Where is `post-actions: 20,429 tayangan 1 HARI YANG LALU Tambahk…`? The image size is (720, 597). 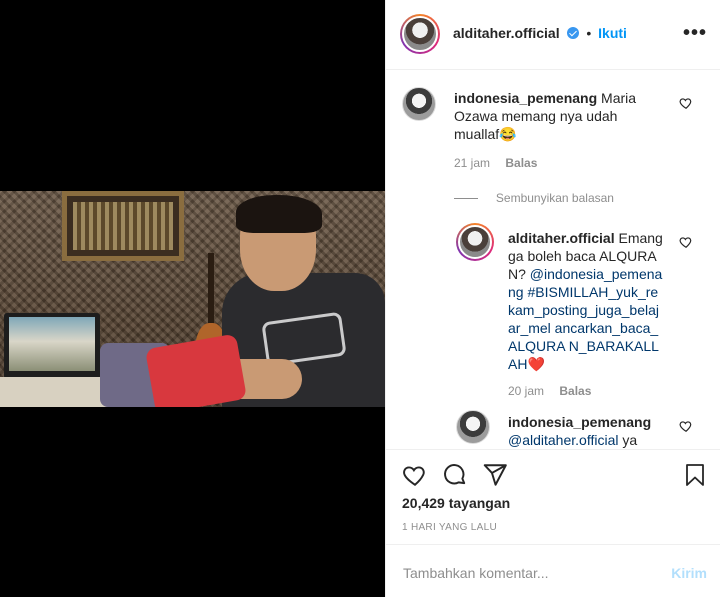
post-actions: 20,429 tayangan 1 HARI YANG LALU Tambahk… is located at coordinates (553, 522).